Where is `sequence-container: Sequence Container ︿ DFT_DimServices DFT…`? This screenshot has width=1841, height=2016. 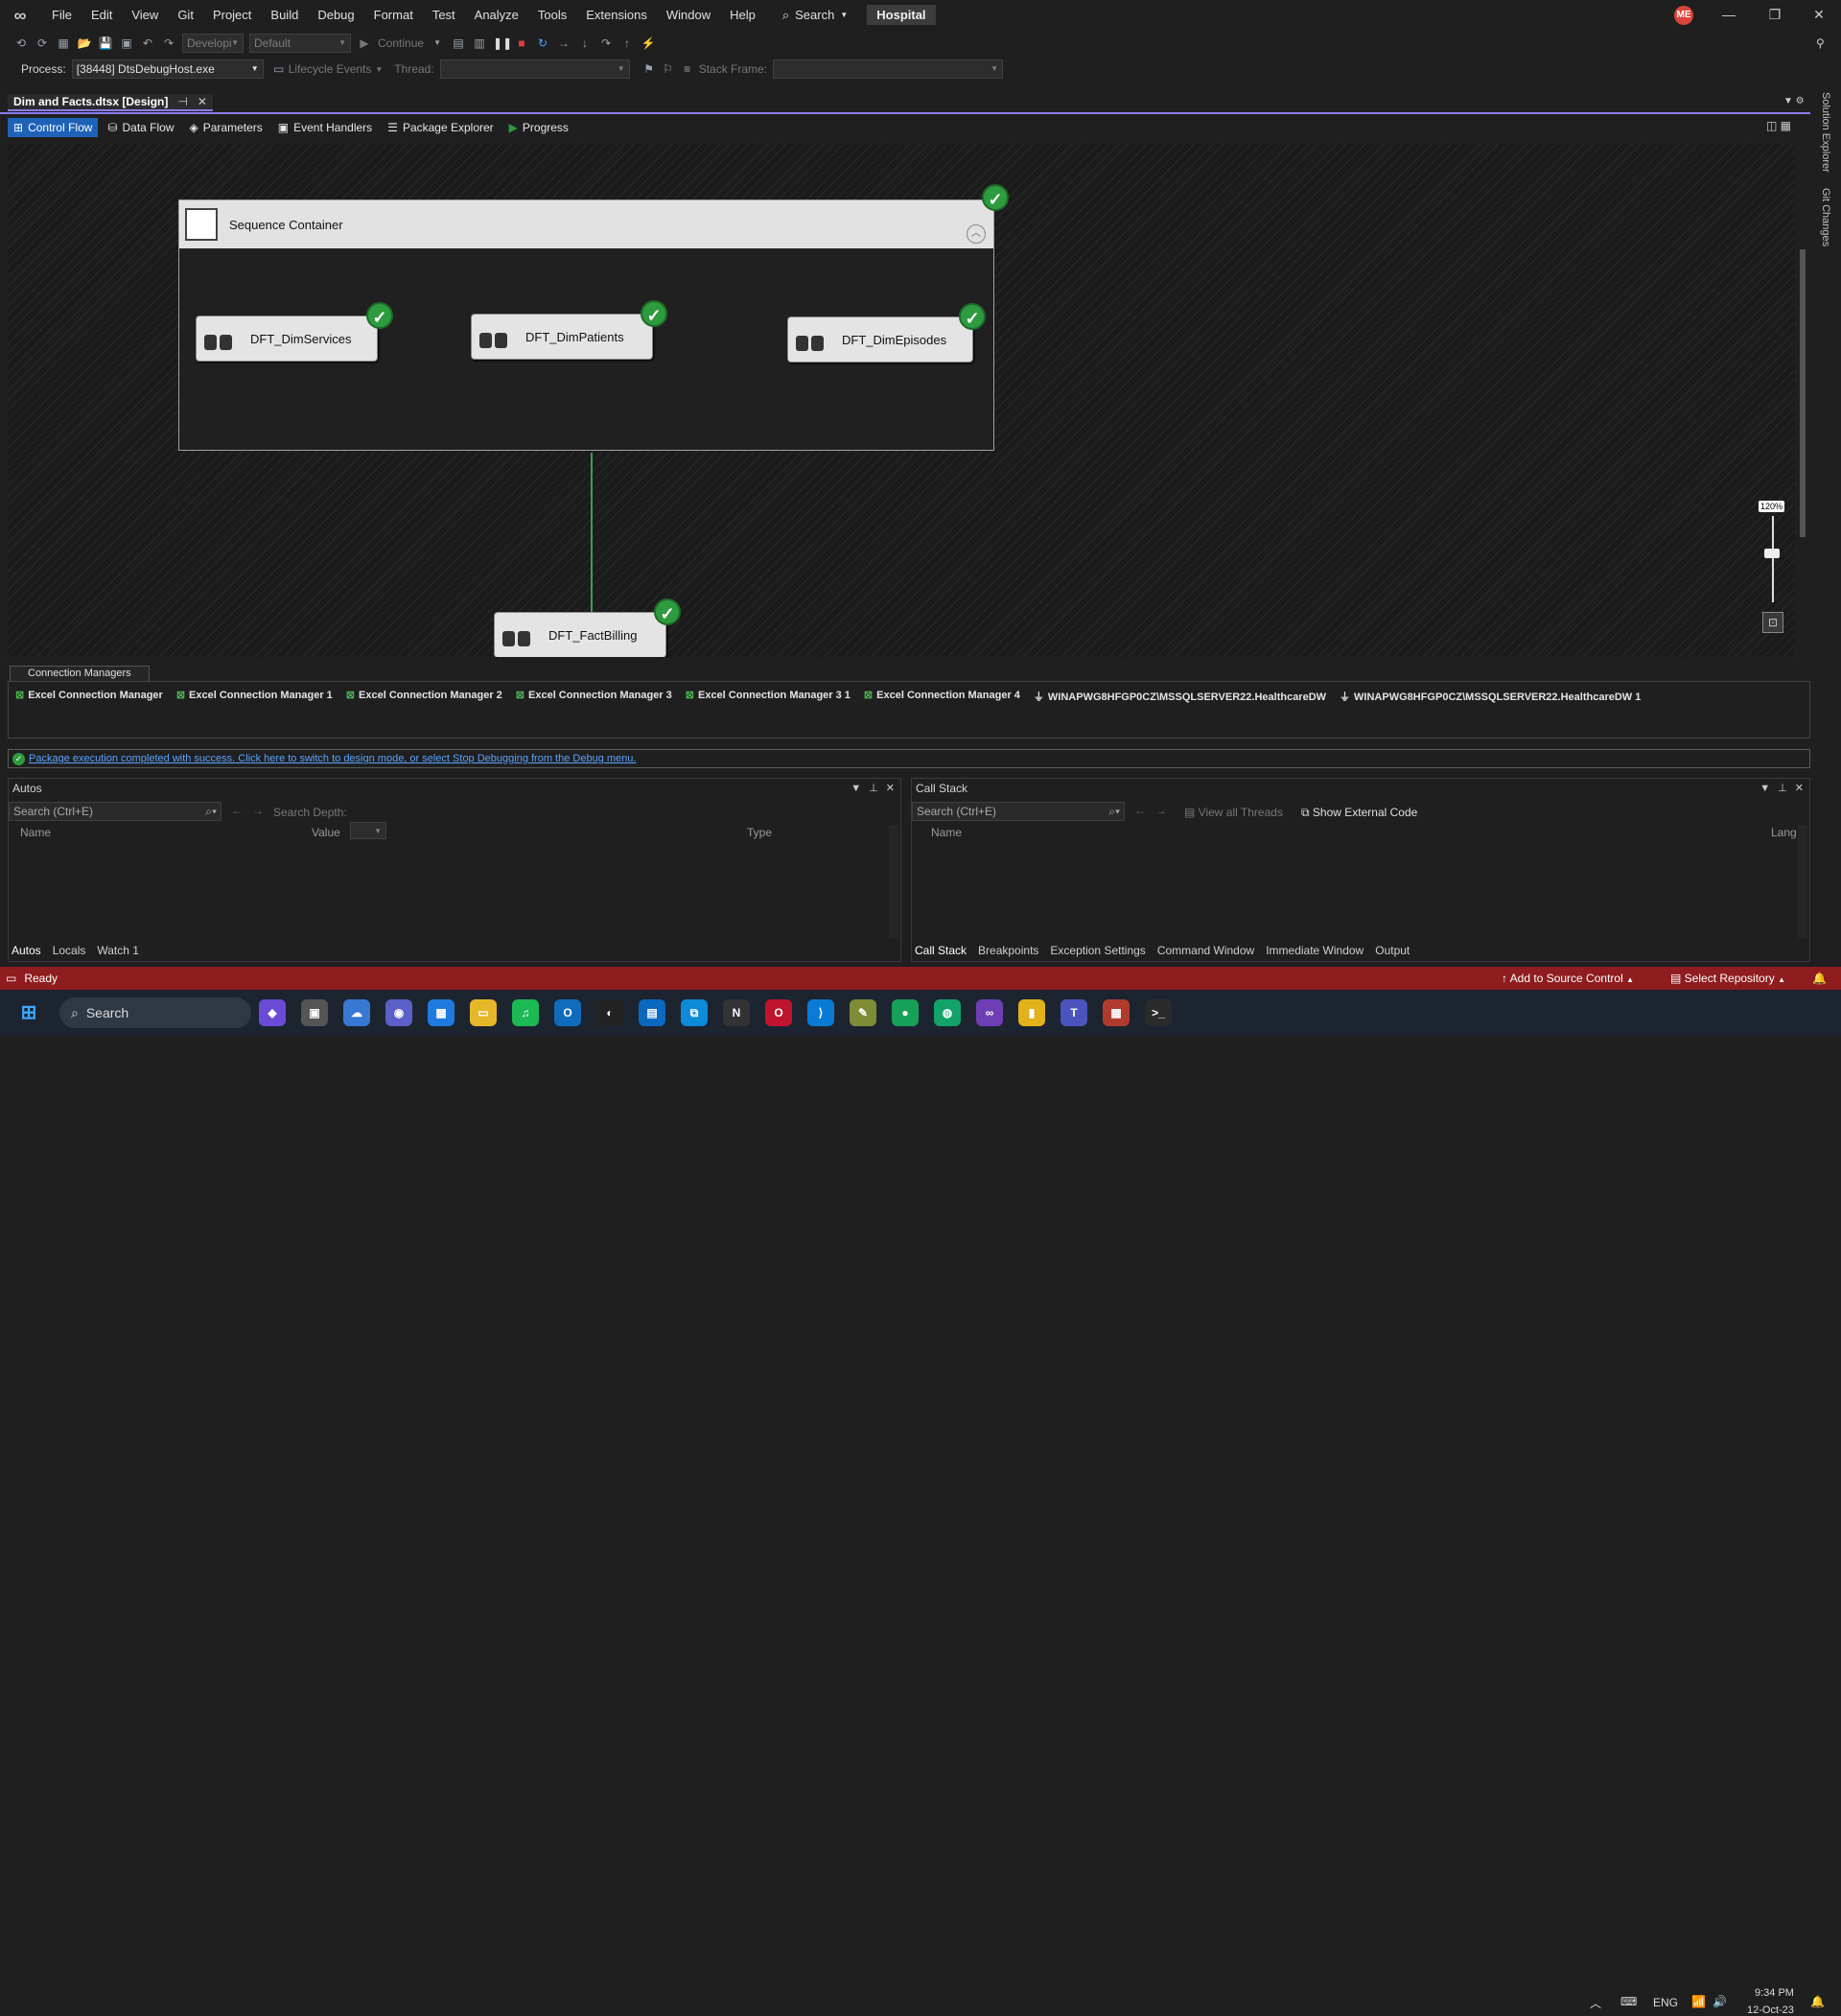
sequence-container: Sequence Container ︿ DFT_DimServices DFT… is located at coordinates (586, 325).